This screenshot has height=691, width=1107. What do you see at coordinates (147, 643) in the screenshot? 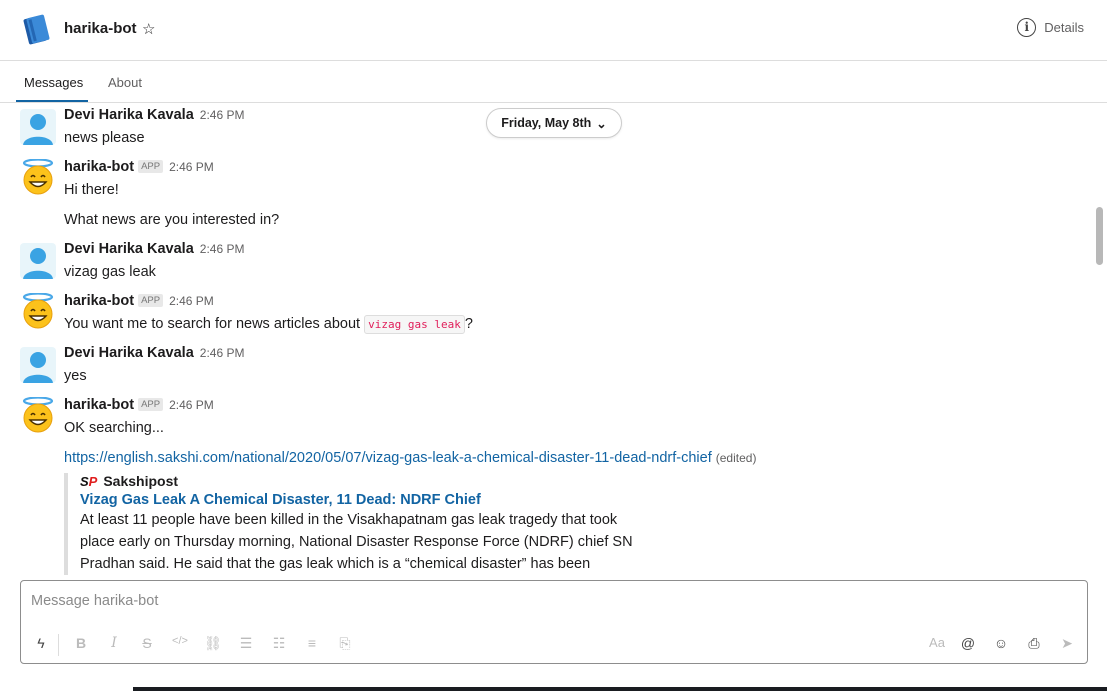
I see `strikethrough-icon: S` at bounding box center [147, 643].